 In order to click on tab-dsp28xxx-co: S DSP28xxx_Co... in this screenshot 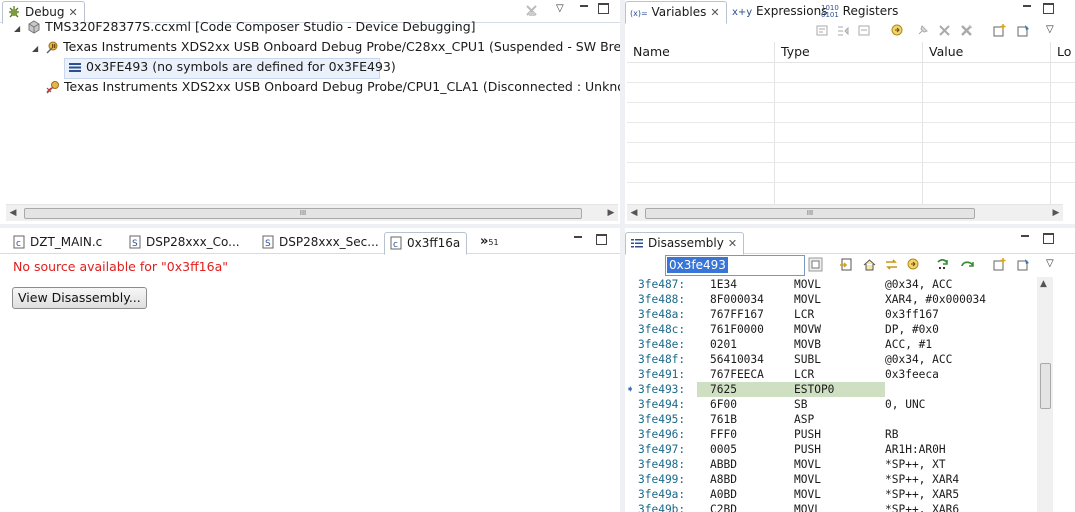, I will do `click(185, 242)`.